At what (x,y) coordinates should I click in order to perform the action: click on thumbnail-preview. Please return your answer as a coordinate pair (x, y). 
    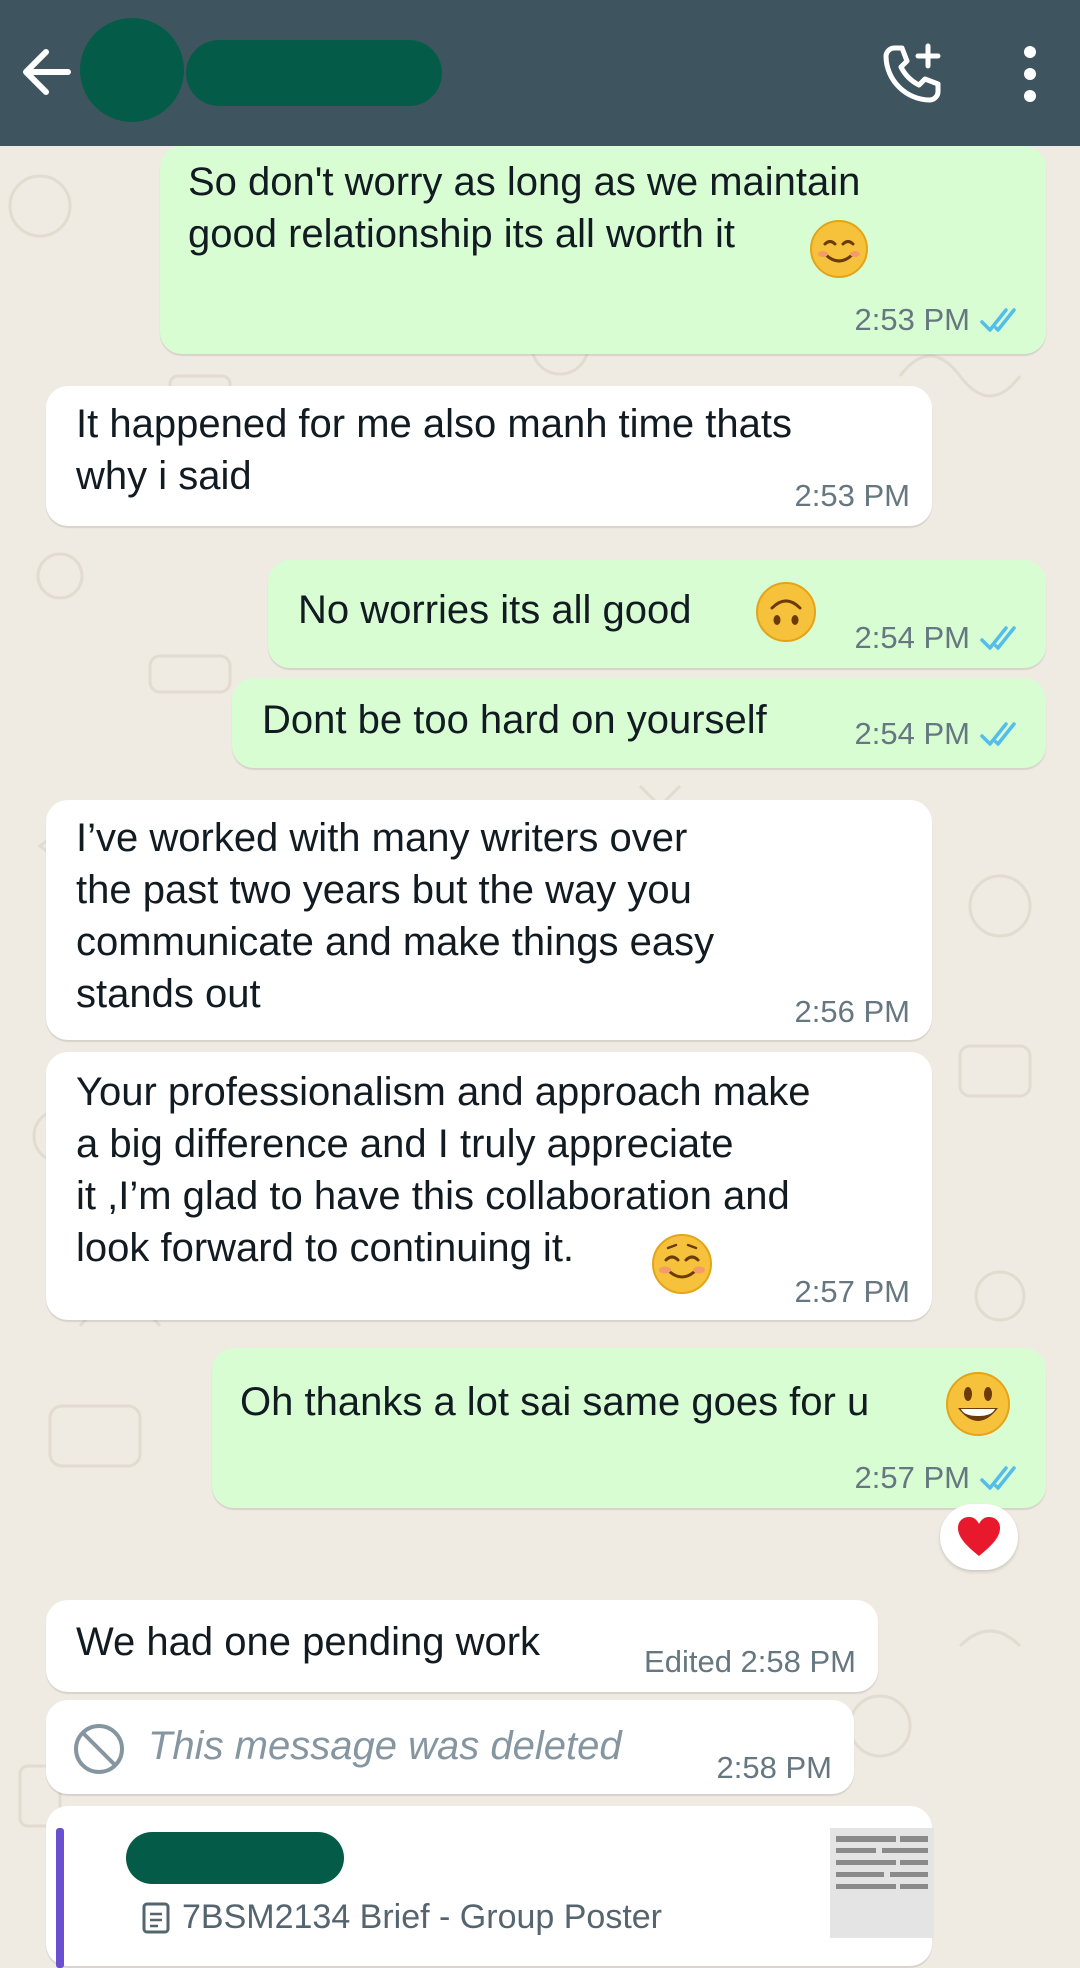
    Looking at the image, I should click on (882, 1883).